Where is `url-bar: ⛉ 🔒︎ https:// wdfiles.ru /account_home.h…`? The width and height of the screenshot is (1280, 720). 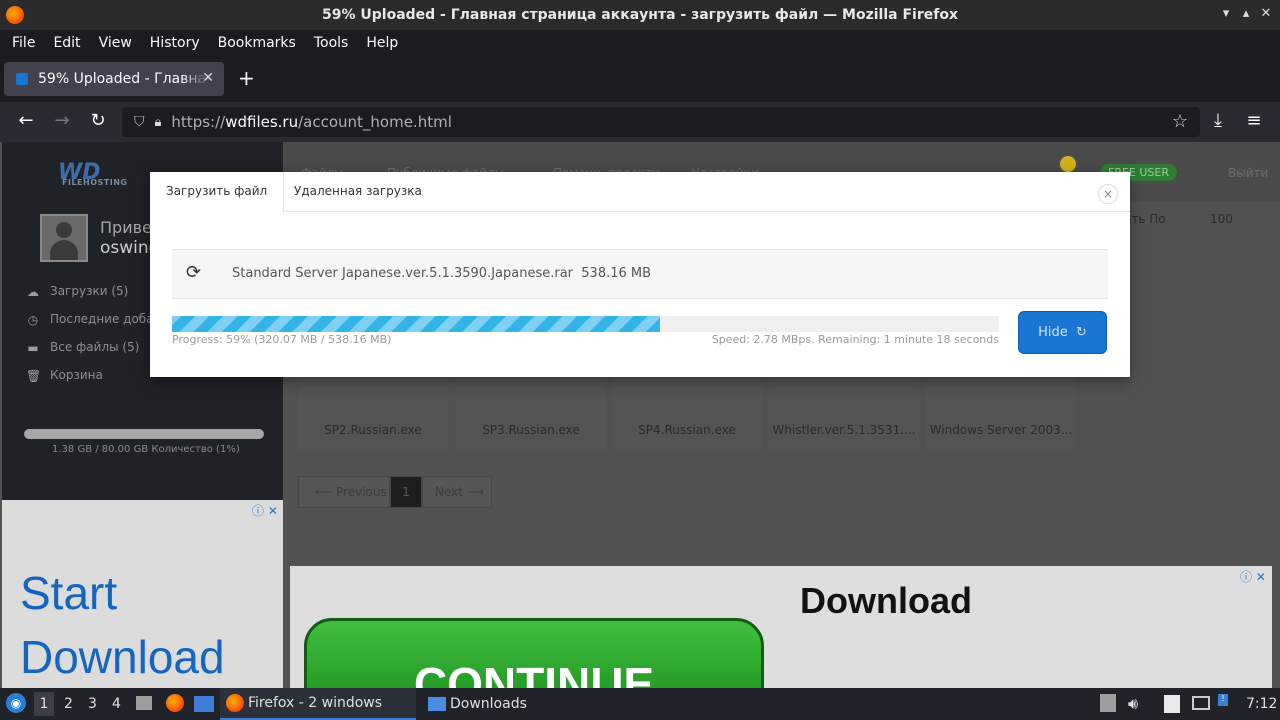
url-bar: ⛉ 🔒︎ https:// wdfiles.ru /account_home.h… is located at coordinates (661, 122).